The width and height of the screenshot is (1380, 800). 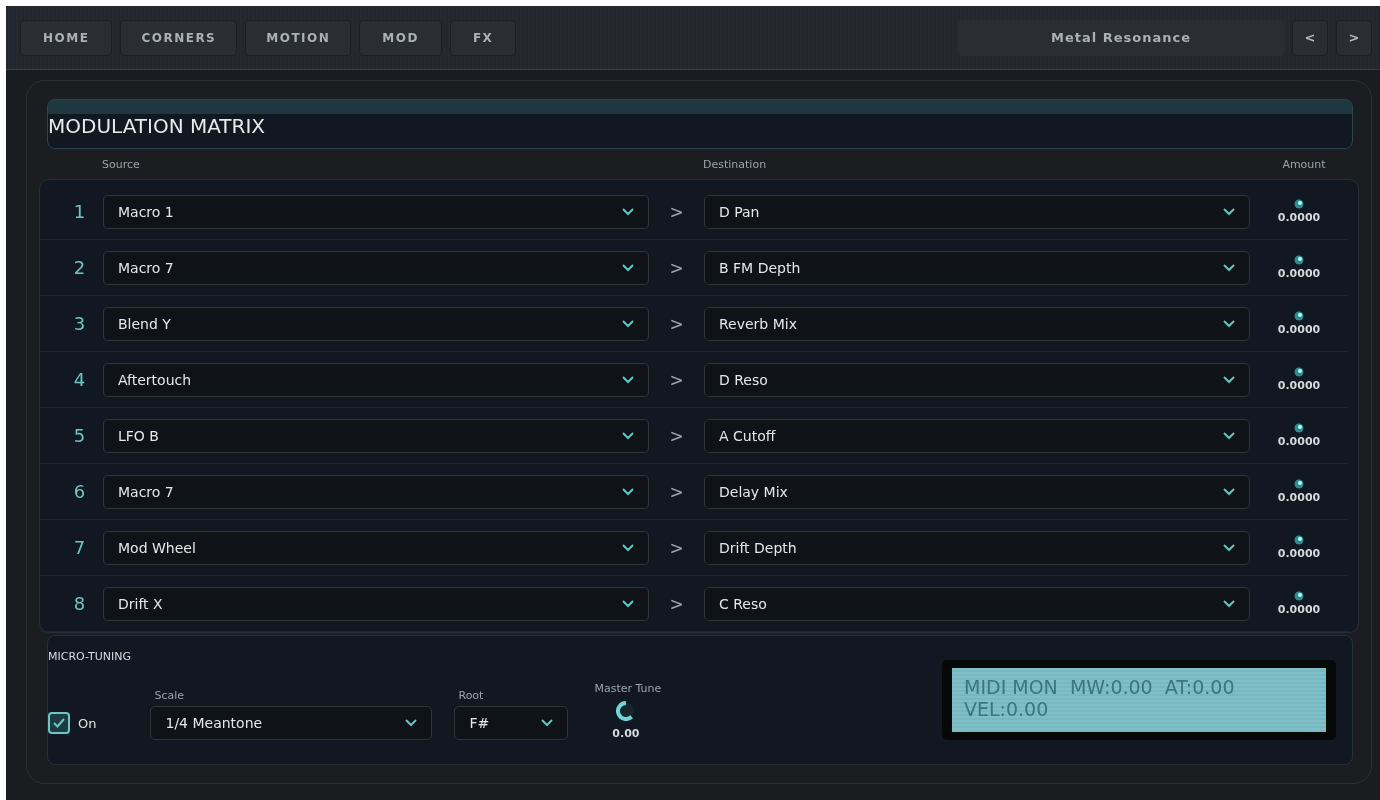 What do you see at coordinates (79, 211) in the screenshot?
I see `slot-number: 1` at bounding box center [79, 211].